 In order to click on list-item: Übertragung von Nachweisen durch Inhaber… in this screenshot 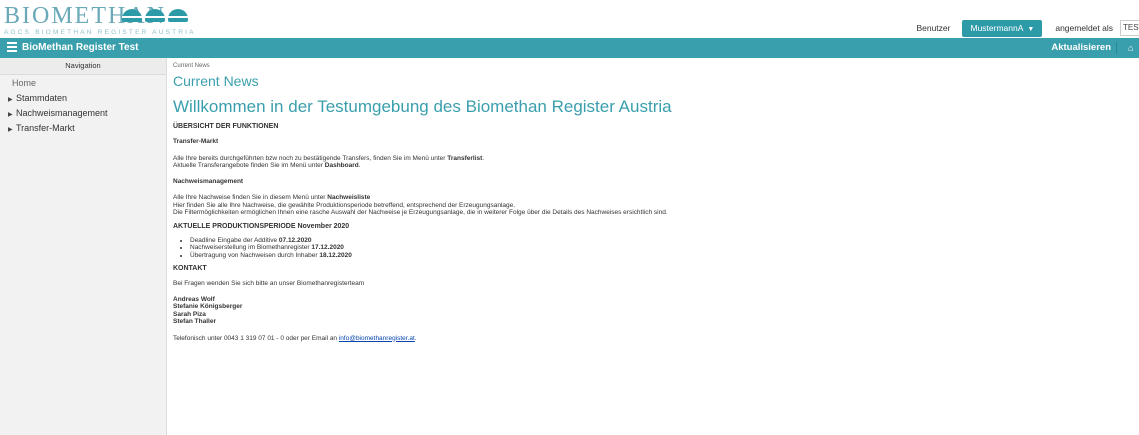, I will do `click(664, 256)`.